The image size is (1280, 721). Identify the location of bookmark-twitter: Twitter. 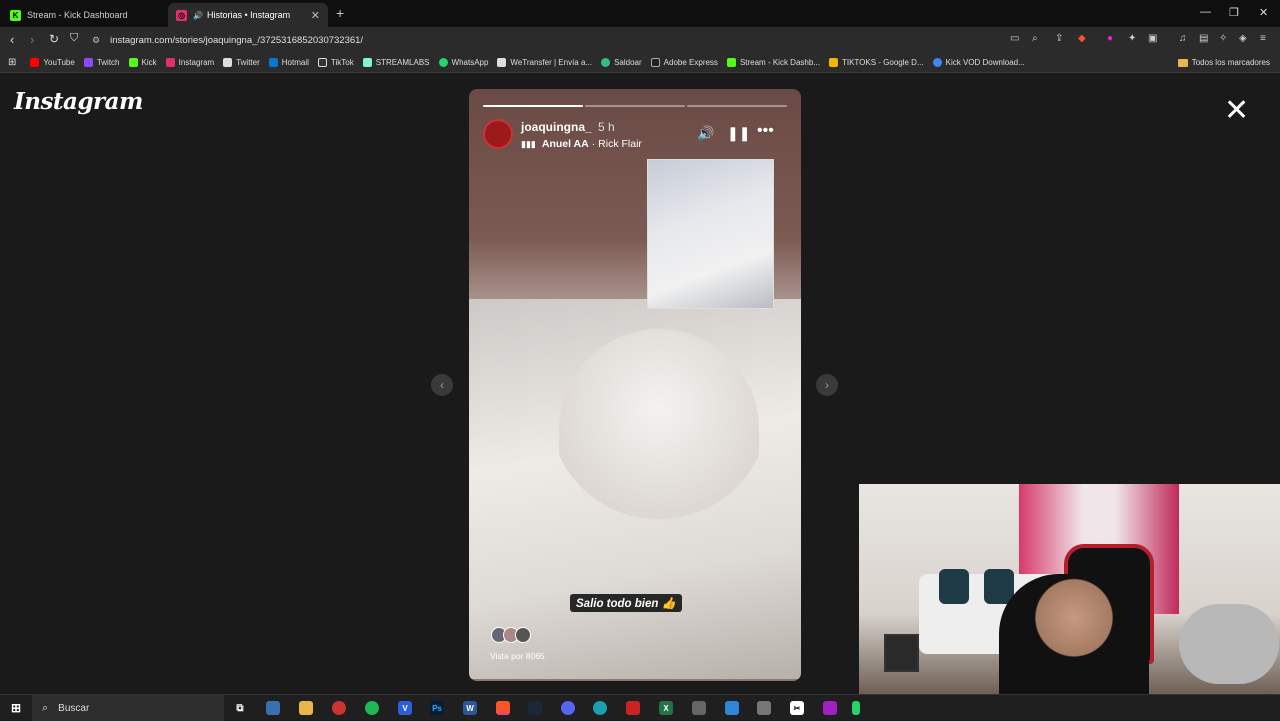
(241, 62).